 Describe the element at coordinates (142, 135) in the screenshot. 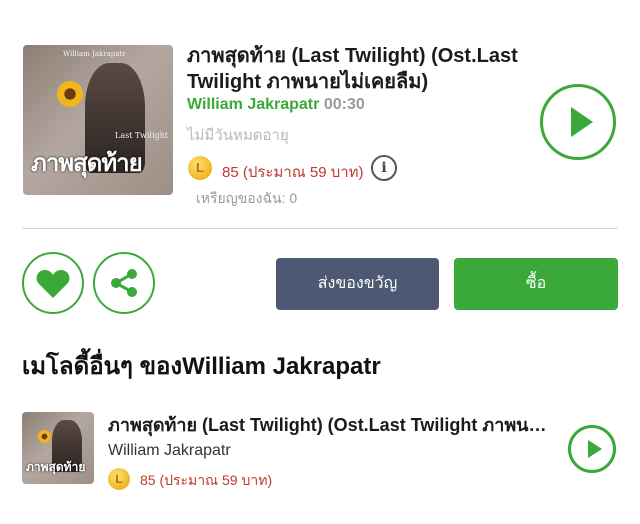

I see `cover-subtitle-text: Last Twilight` at that location.